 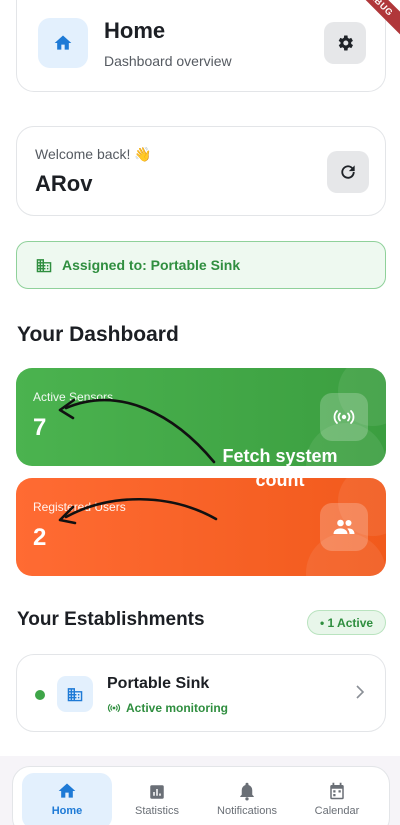 What do you see at coordinates (40, 695) in the screenshot?
I see `status-dot` at bounding box center [40, 695].